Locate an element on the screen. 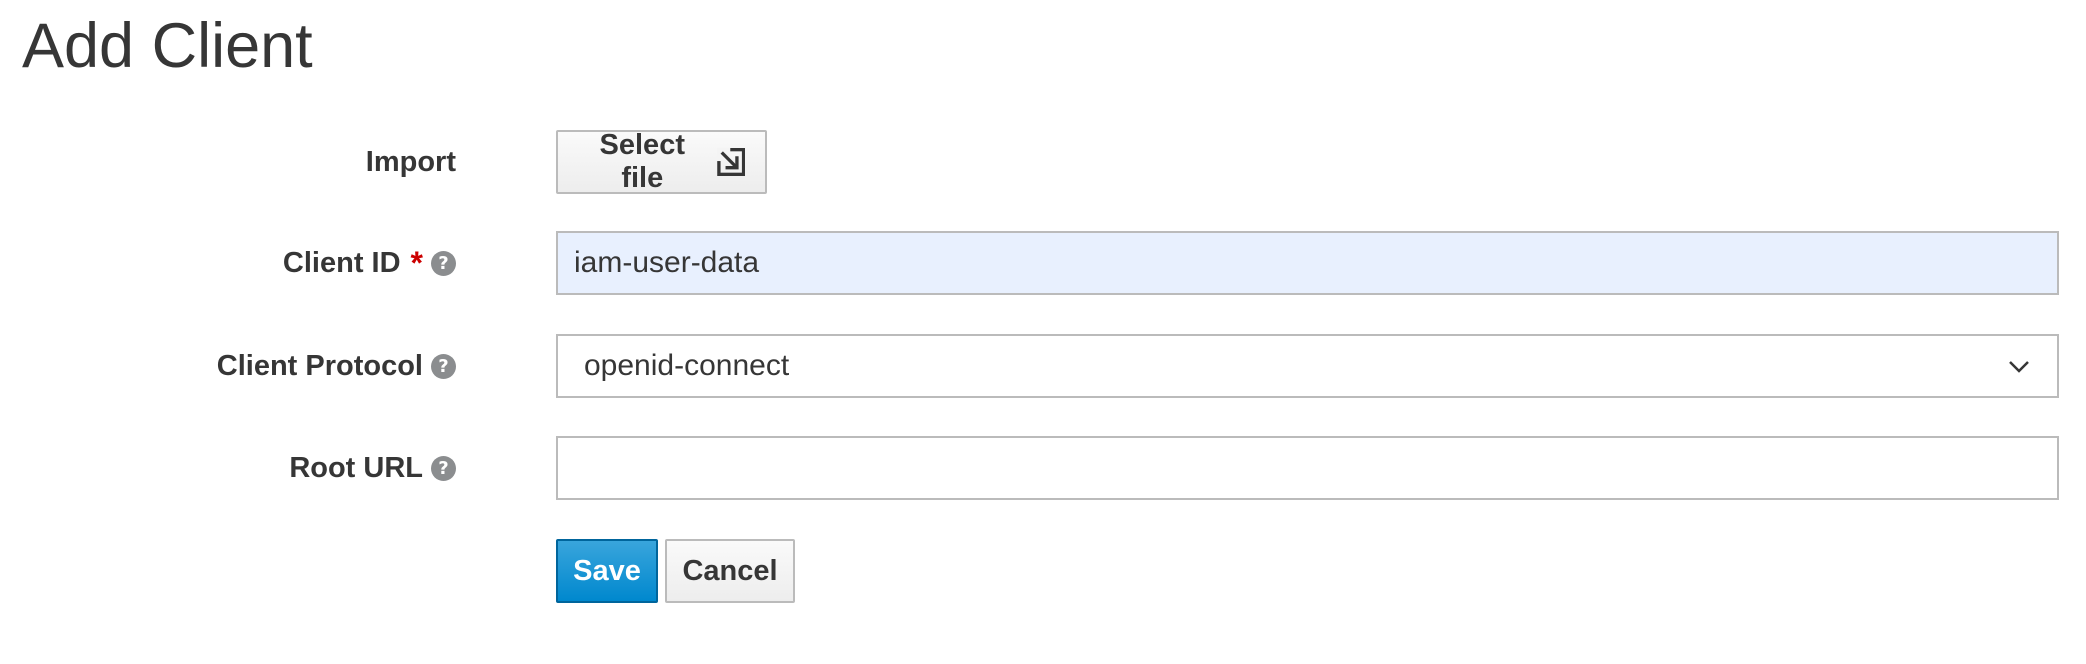  save-button: Save is located at coordinates (607, 571).